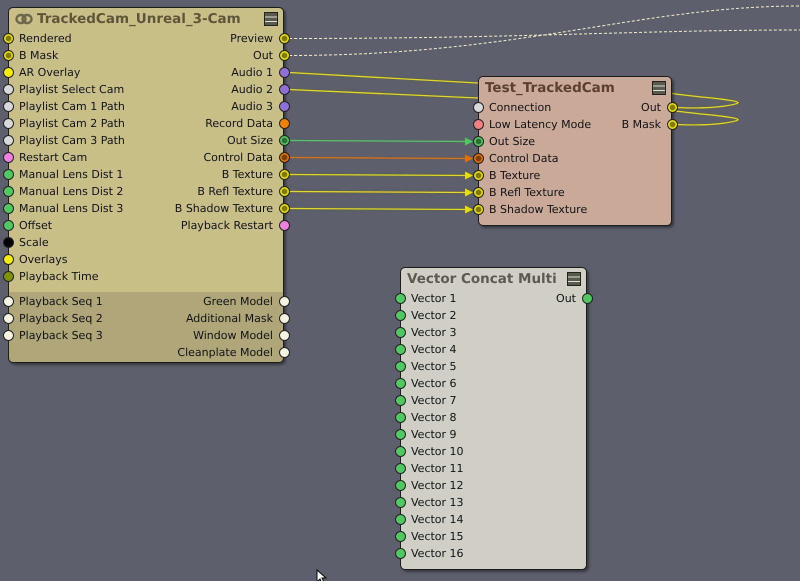 The height and width of the screenshot is (581, 800). Describe the element at coordinates (71, 191) in the screenshot. I see `port-label: Manual Lens Dist 2` at that location.